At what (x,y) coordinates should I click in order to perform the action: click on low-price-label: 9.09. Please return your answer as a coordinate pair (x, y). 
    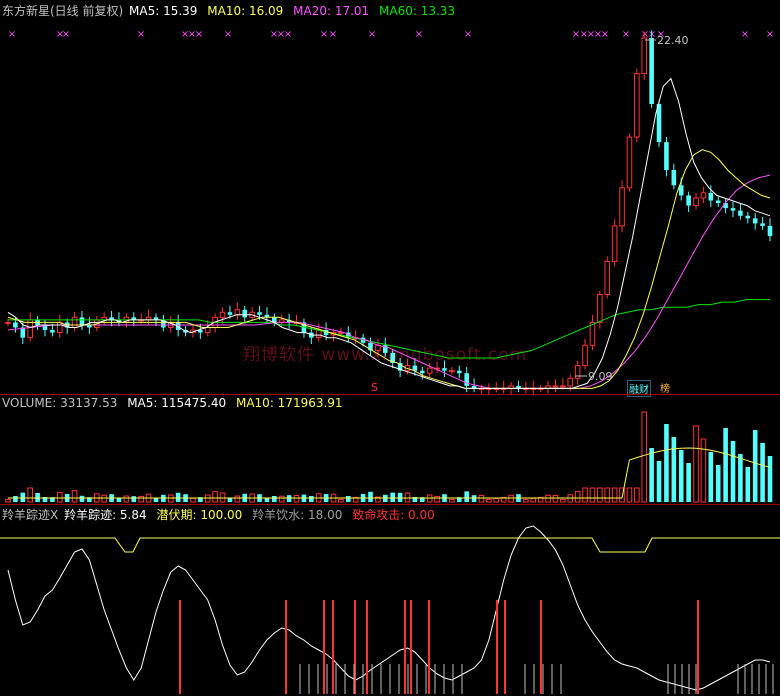
    Looking at the image, I should click on (600, 376).